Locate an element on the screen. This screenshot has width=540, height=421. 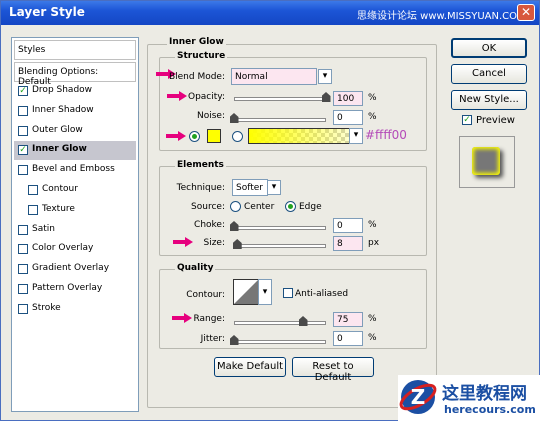
jitter-input: 0 is located at coordinates (348, 338).